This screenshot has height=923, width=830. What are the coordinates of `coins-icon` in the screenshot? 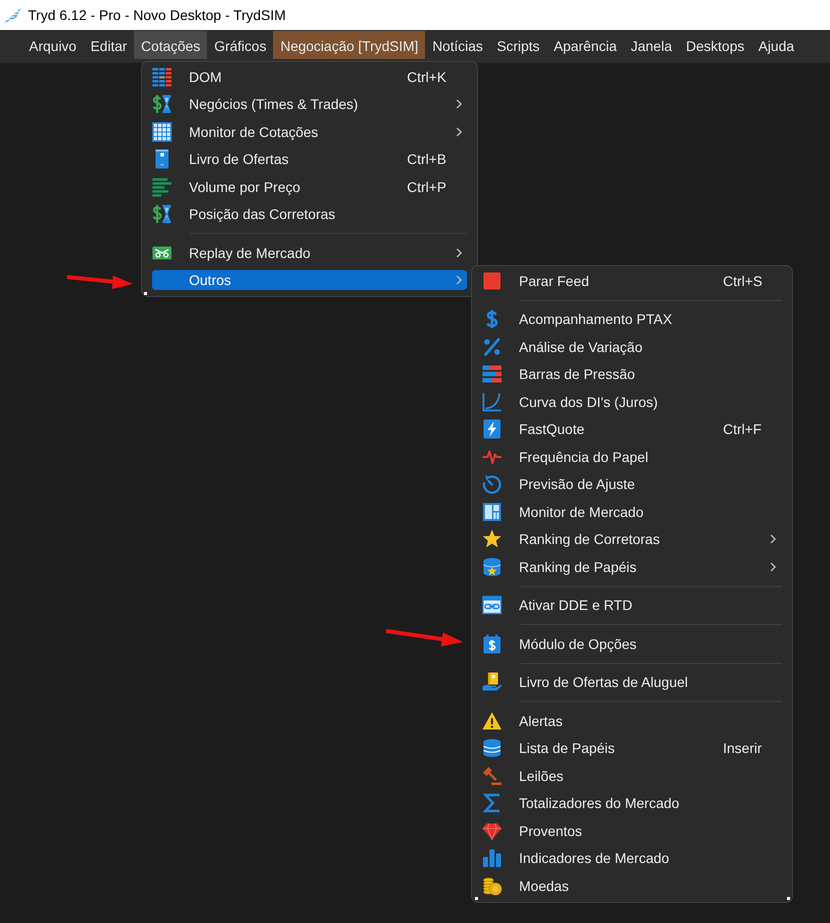 It's located at (492, 886).